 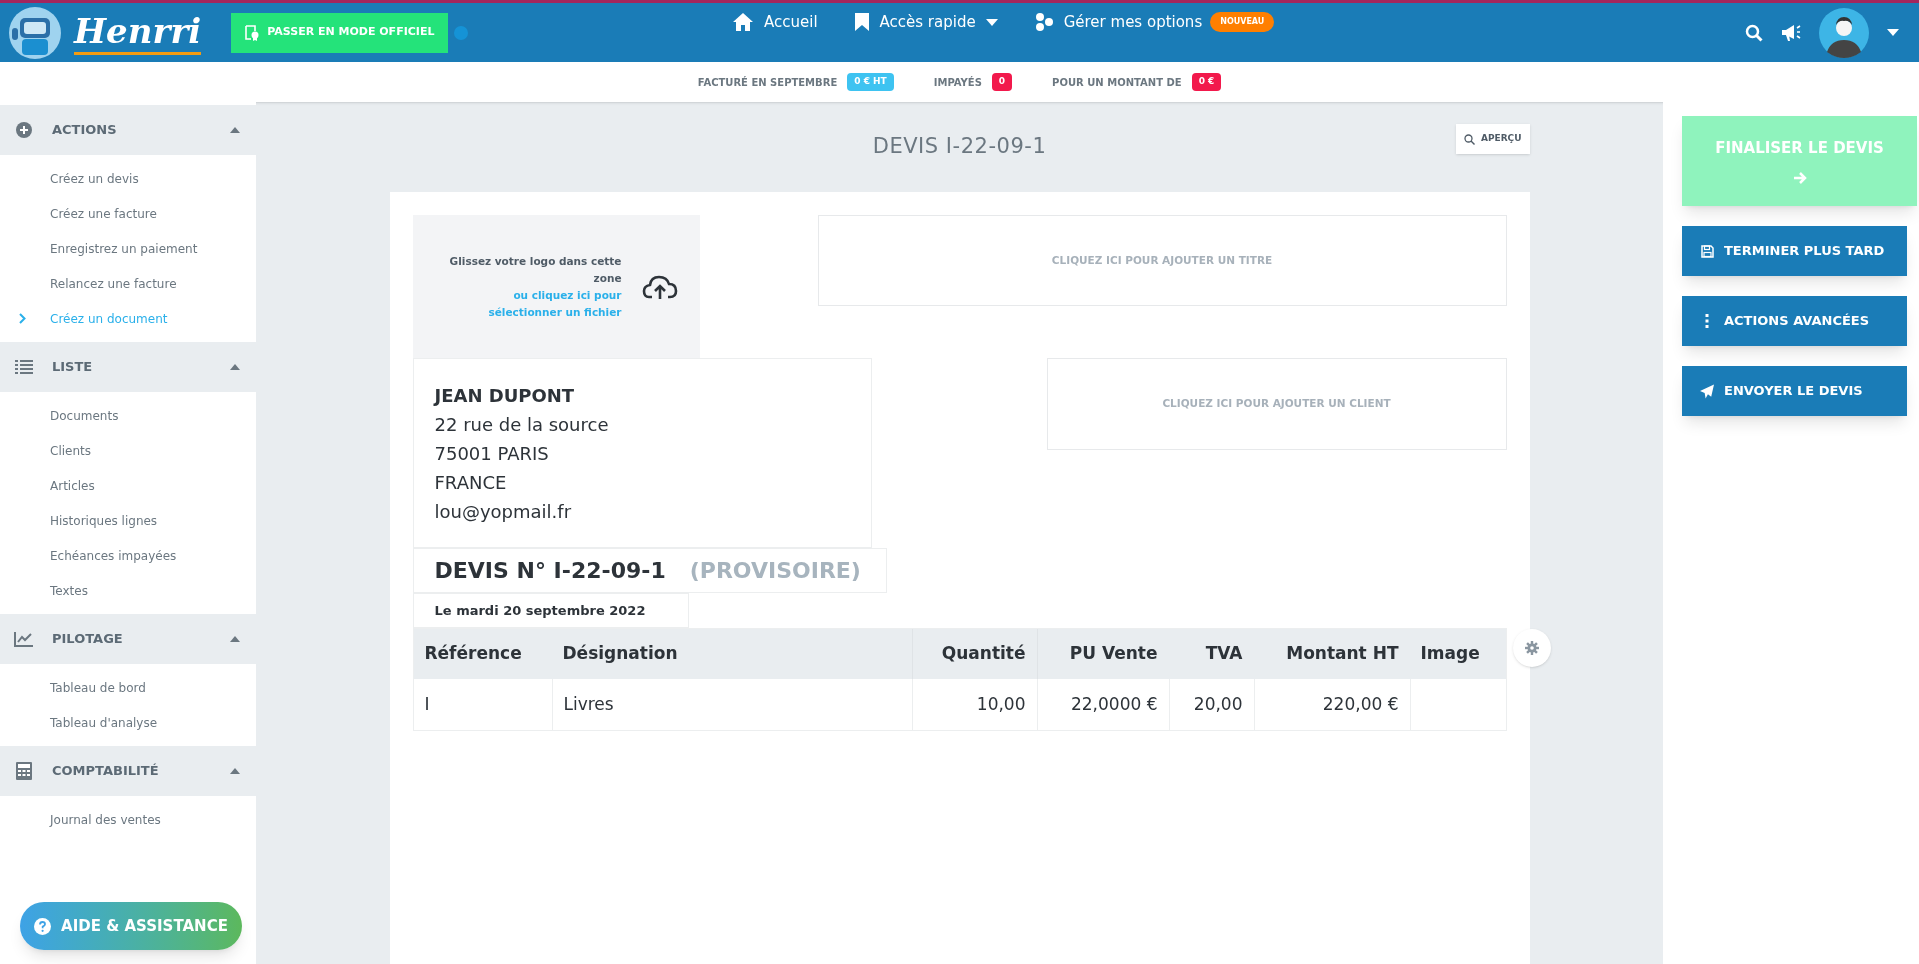 What do you see at coordinates (550, 571) in the screenshot?
I see `quote-number: DEVIS N° I-22-09-1` at bounding box center [550, 571].